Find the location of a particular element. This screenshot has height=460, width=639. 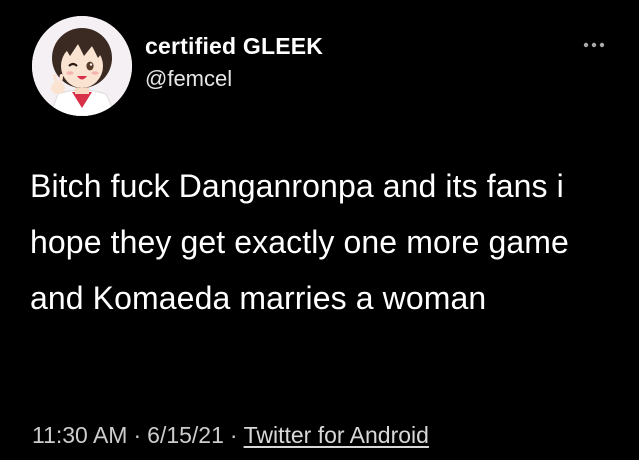

anime-girl-avatar-icon is located at coordinates (82, 66).